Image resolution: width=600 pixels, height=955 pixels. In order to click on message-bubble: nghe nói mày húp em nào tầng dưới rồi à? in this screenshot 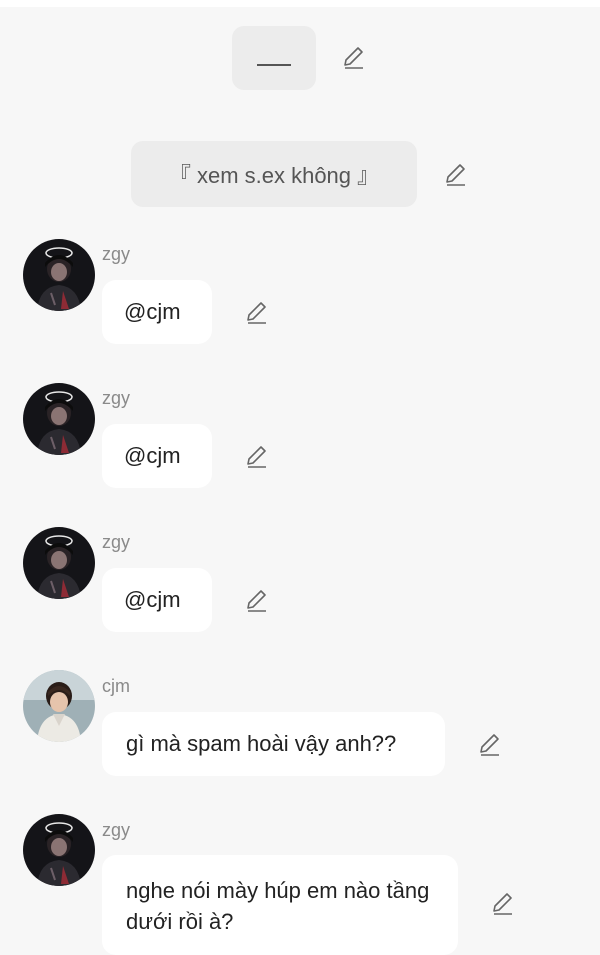, I will do `click(280, 905)`.